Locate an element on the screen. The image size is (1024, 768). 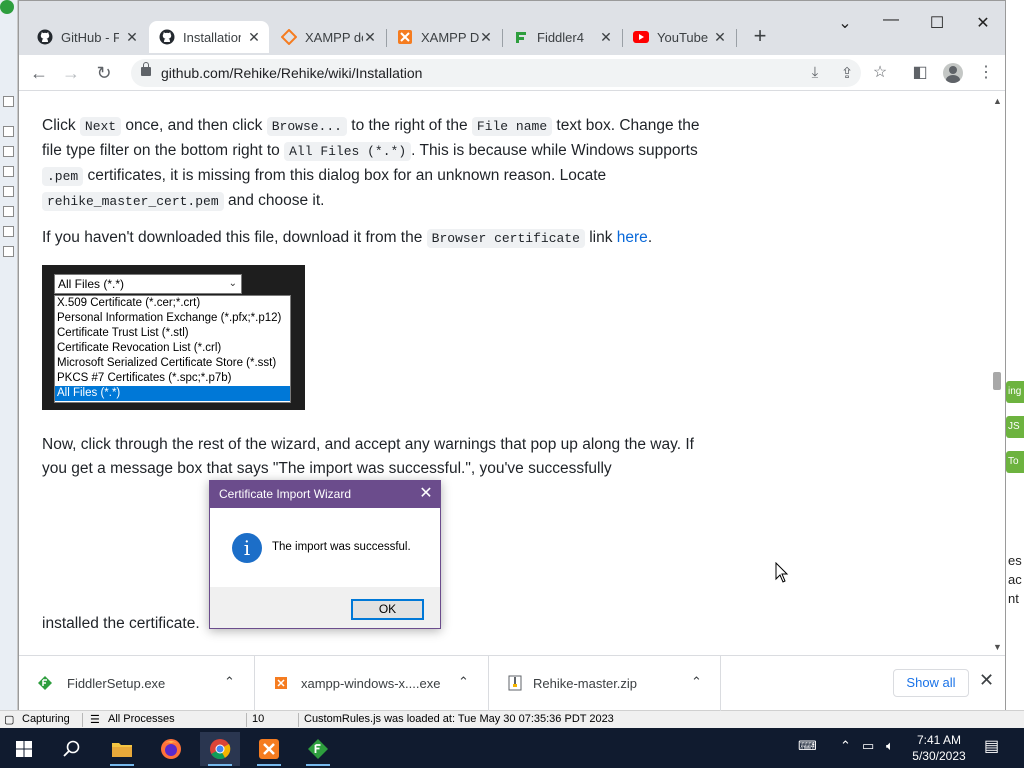
keyboard-icon: ⌨ is located at coordinates (807, 746).